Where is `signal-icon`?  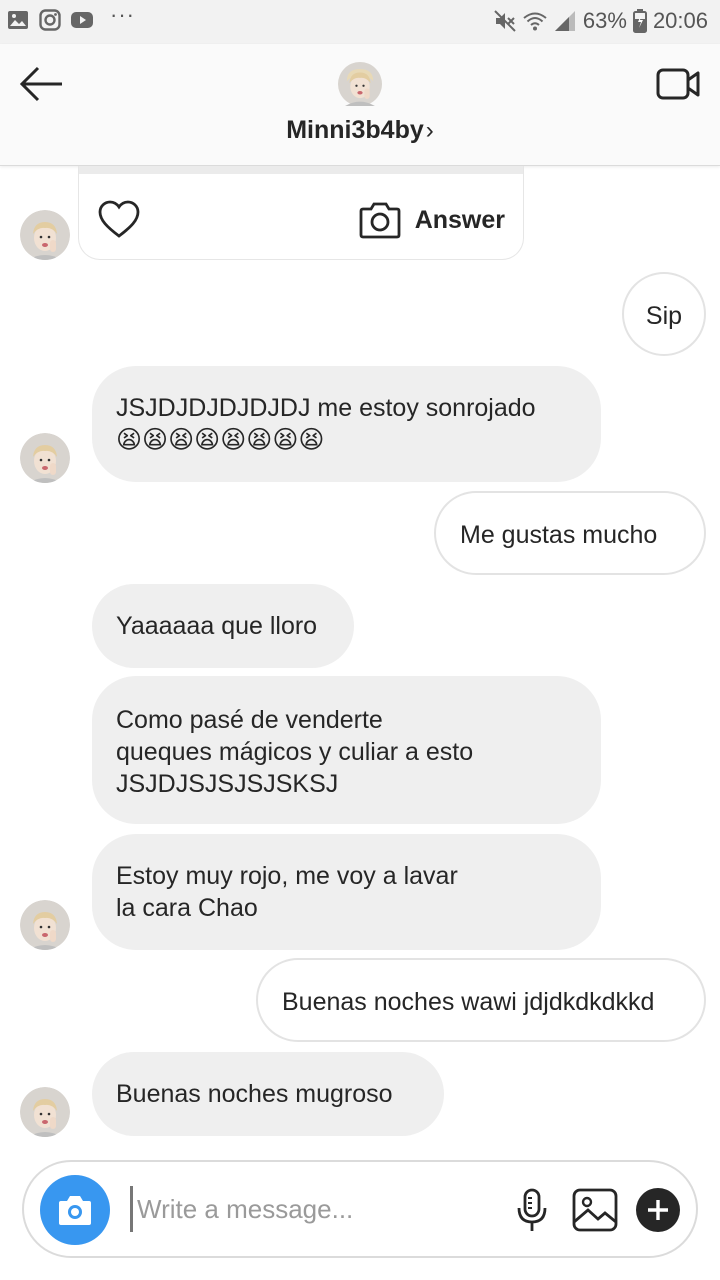
signal-icon is located at coordinates (564, 21).